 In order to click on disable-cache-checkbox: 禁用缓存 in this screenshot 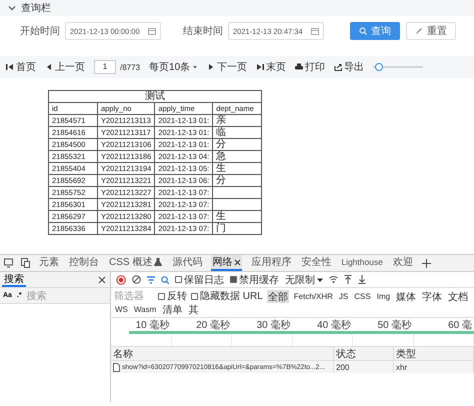, I will do `click(254, 279)`.